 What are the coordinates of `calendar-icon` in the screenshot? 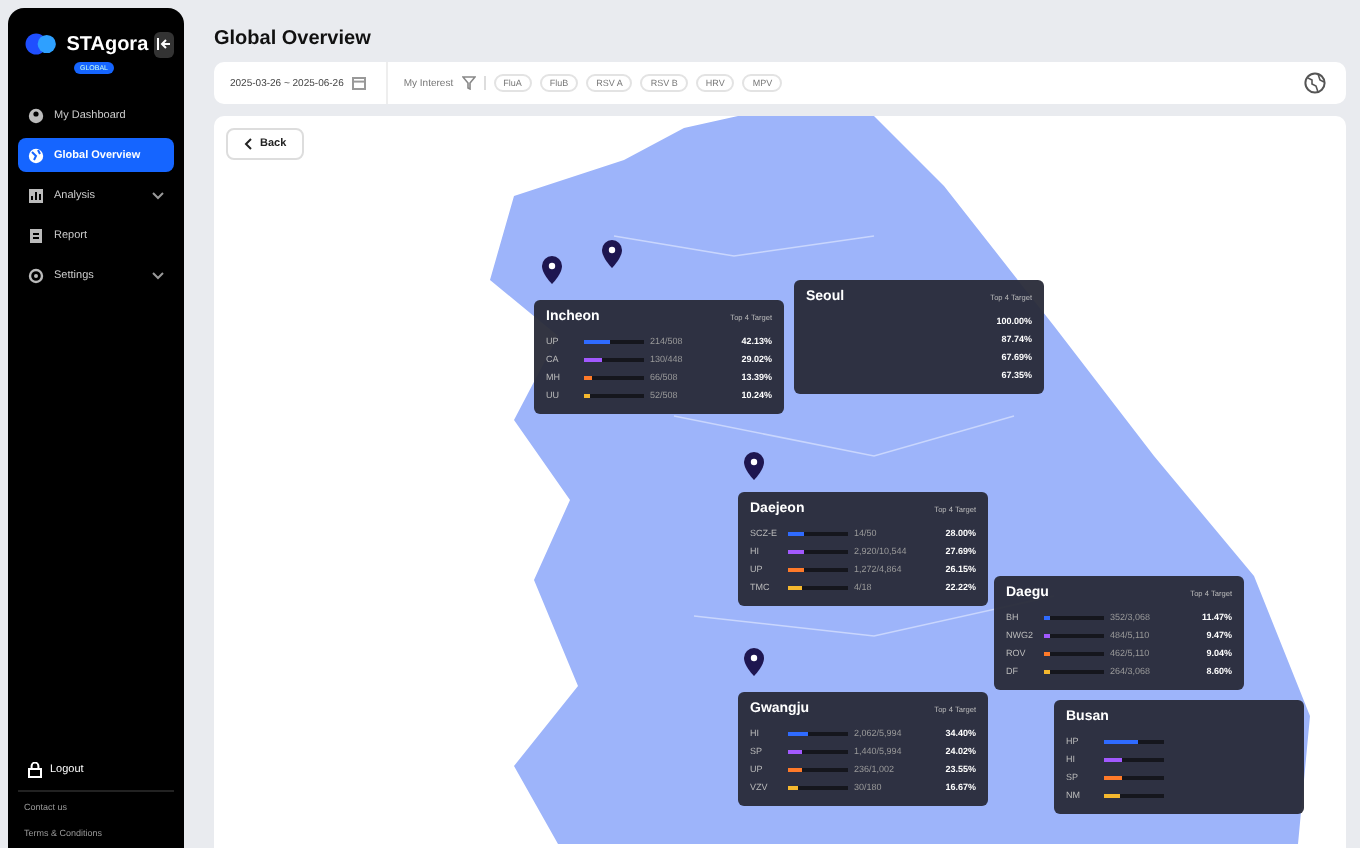 It's located at (358, 83).